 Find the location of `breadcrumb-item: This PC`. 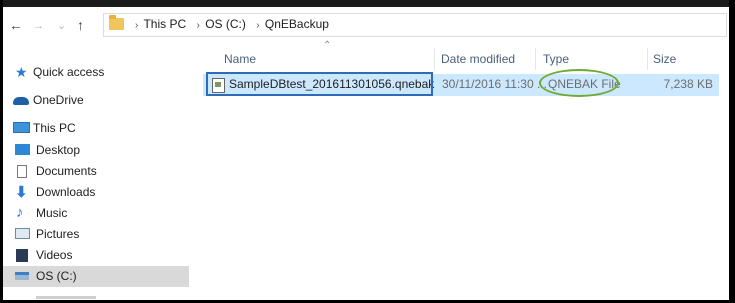

breadcrumb-item: This PC is located at coordinates (164, 24).